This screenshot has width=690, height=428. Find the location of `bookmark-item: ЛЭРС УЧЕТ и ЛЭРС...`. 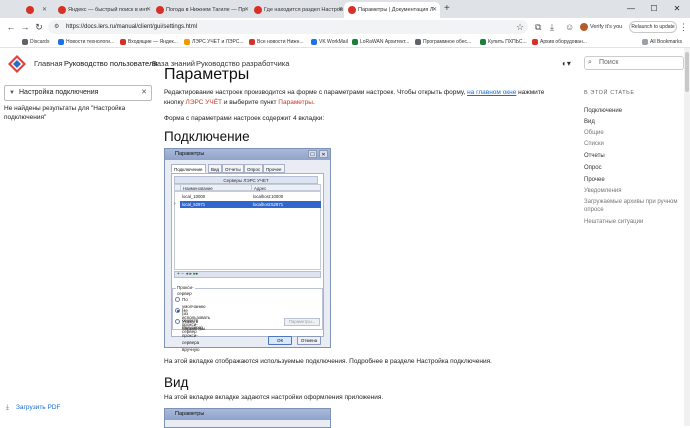

bookmark-item: ЛЭРС УЧЕТ и ЛЭРС... is located at coordinates (214, 42).